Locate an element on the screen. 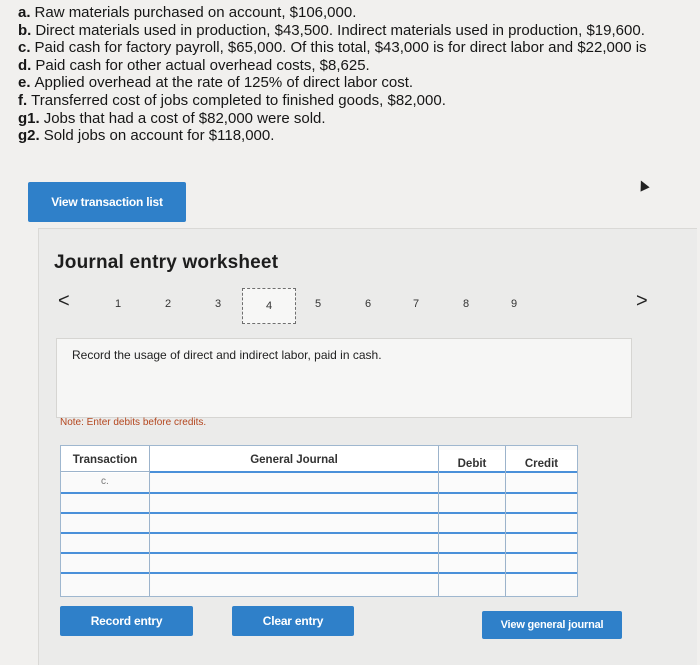 The image size is (700, 665). clear-entry-button: Clear entry is located at coordinates (293, 621).